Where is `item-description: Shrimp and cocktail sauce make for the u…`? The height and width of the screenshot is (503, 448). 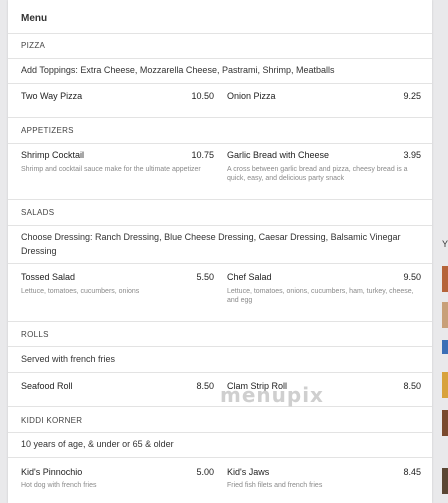 item-description: Shrimp and cocktail sauce make for the u… is located at coordinates (111, 169).